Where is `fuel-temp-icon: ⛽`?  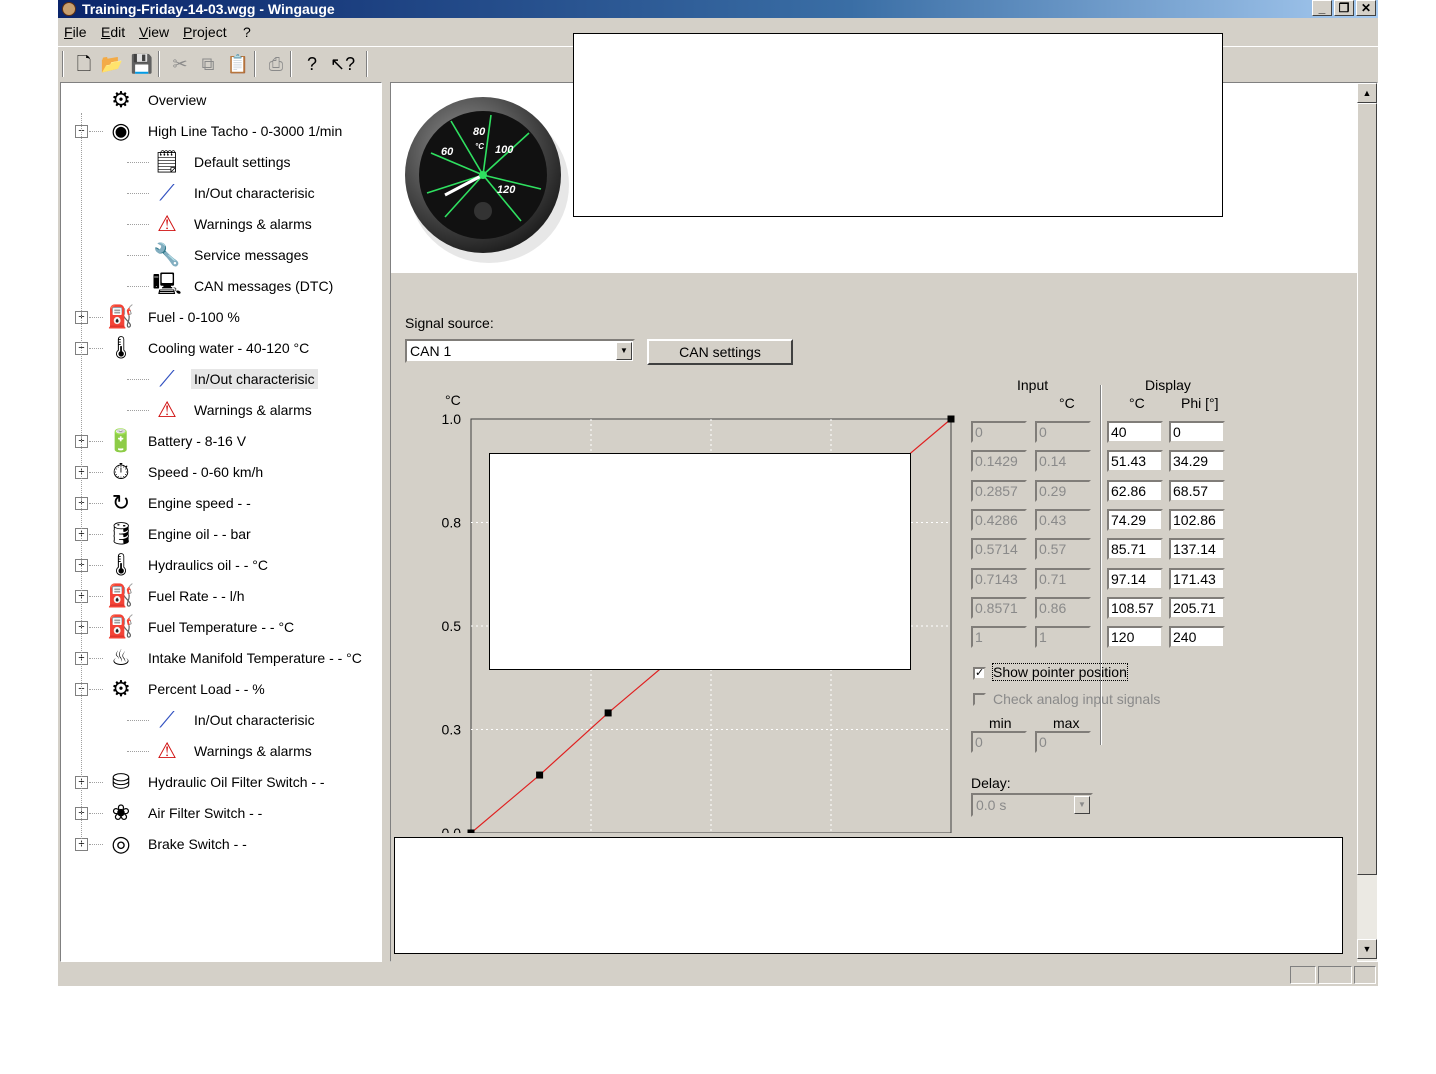 fuel-temp-icon: ⛽ is located at coordinates (121, 626).